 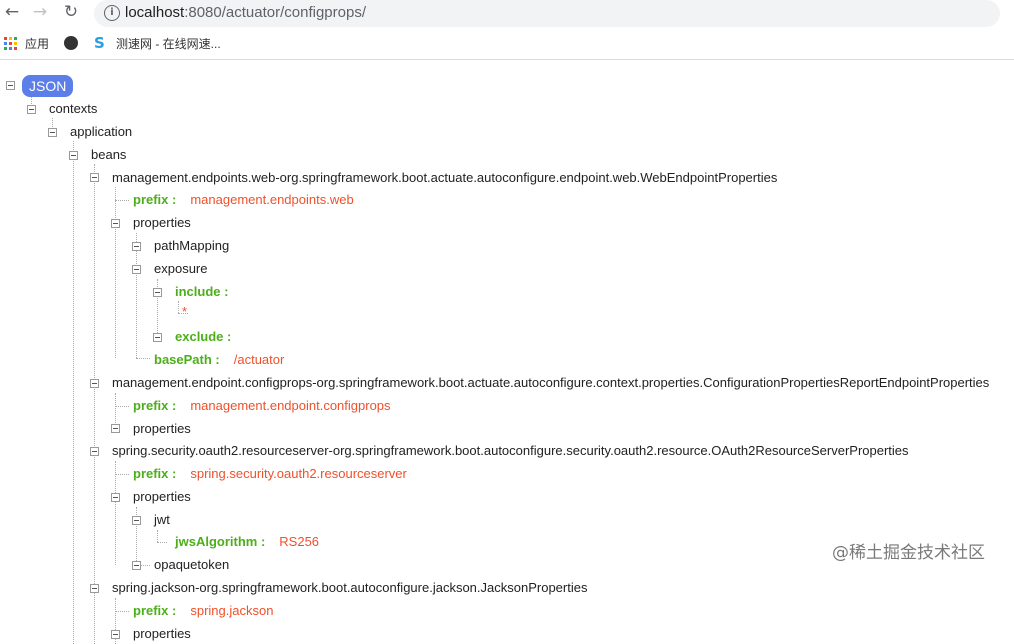 I want to click on node-exposure: exposure, so click(x=180, y=269).